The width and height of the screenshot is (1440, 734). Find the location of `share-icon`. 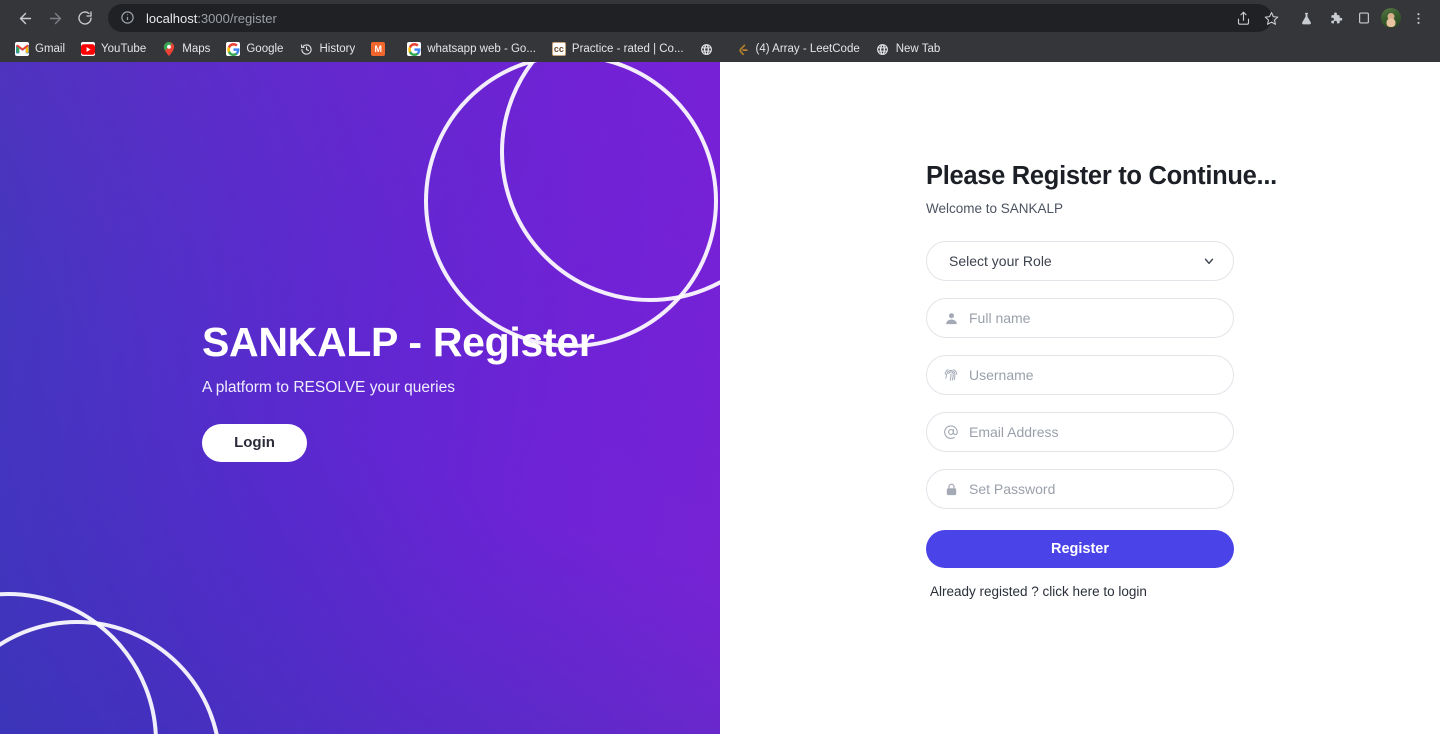

share-icon is located at coordinates (1243, 18).